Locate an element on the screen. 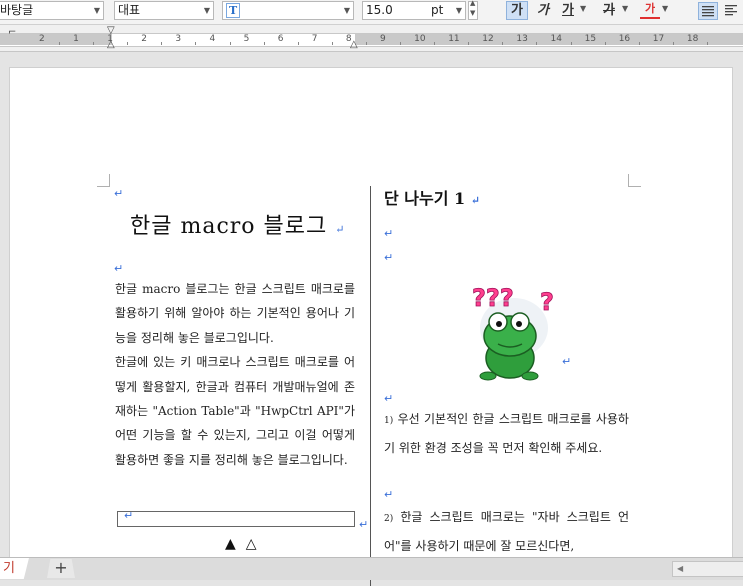 The width and height of the screenshot is (743, 586). strike-icon: 가 is located at coordinates (609, 10).